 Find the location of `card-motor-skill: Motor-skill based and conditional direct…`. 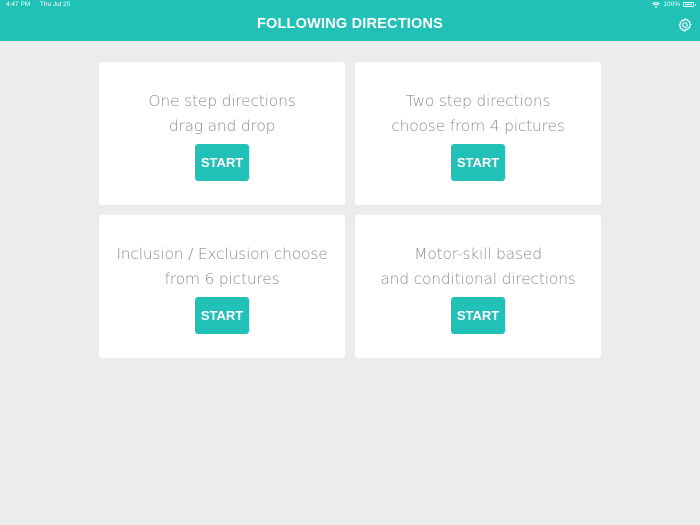

card-motor-skill: Motor-skill based and conditional direct… is located at coordinates (478, 286).